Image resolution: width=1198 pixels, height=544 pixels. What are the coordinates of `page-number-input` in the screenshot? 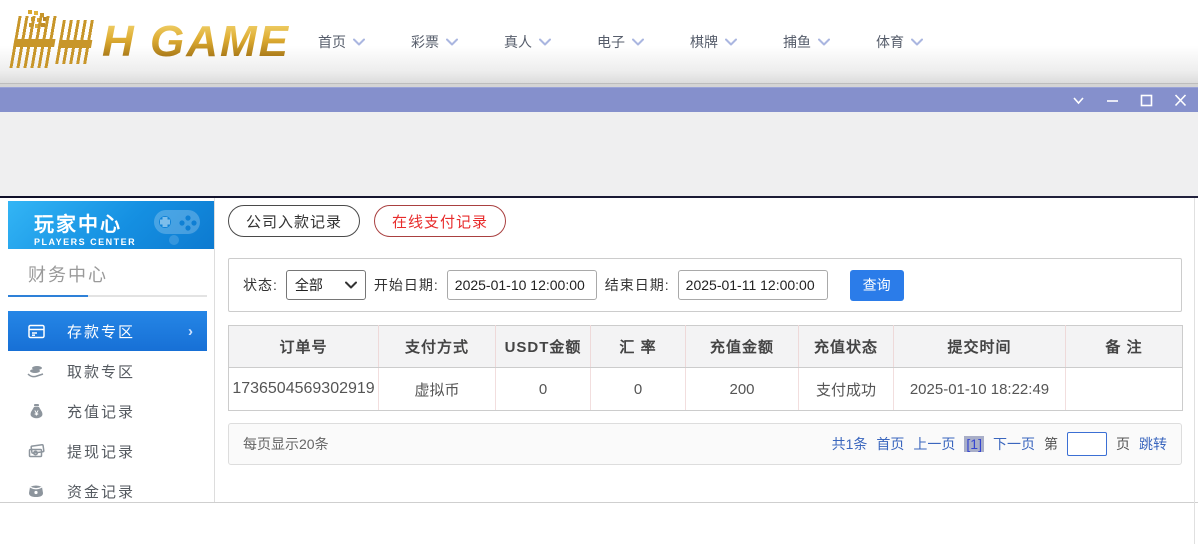 It's located at (1087, 444).